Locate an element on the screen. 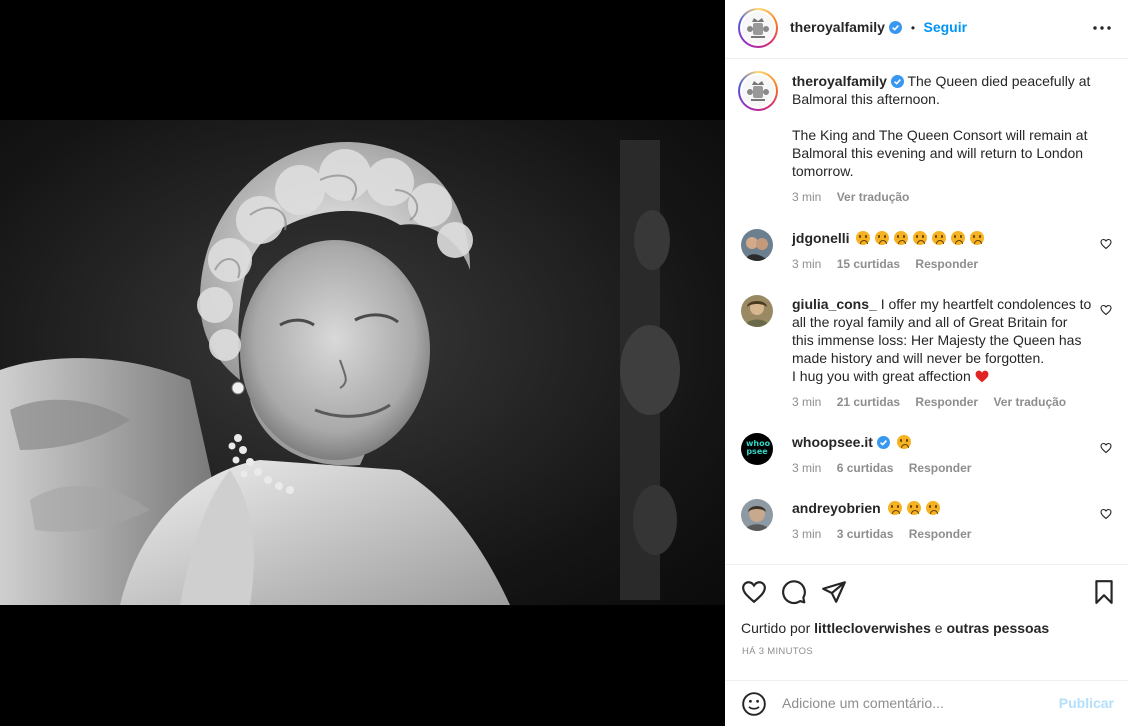  liked-by-others-link: outras pessoas is located at coordinates (997, 628).